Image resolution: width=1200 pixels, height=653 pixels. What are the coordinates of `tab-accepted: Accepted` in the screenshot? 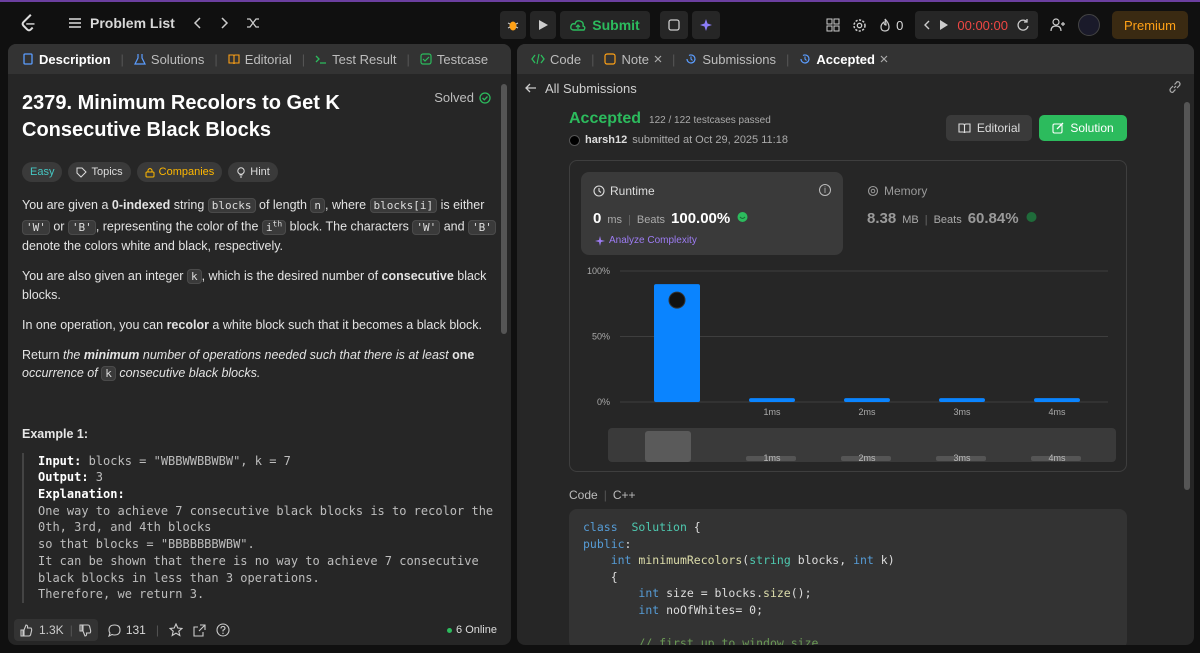 It's located at (843, 59).